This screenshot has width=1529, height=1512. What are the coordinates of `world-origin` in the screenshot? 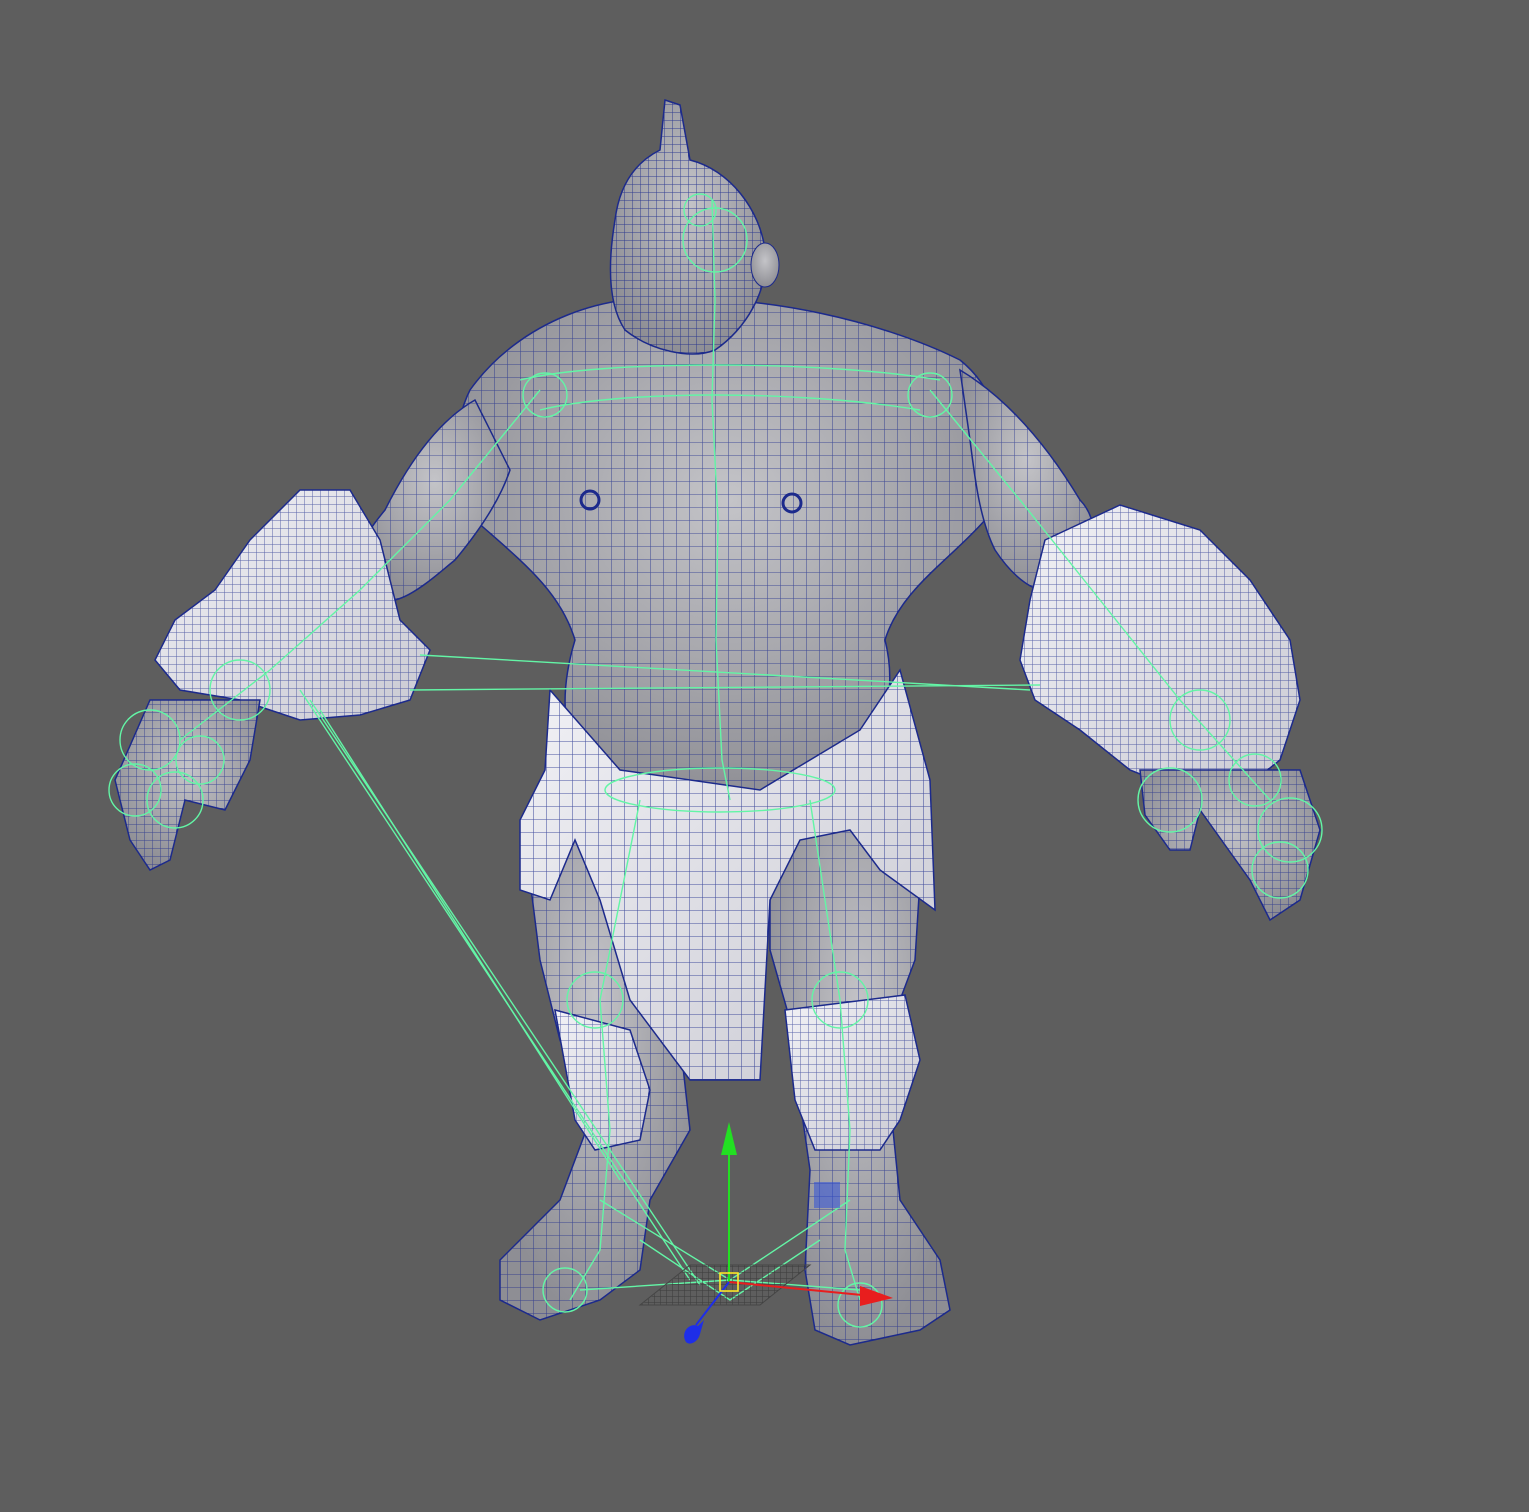 It's located at (725, 1285).